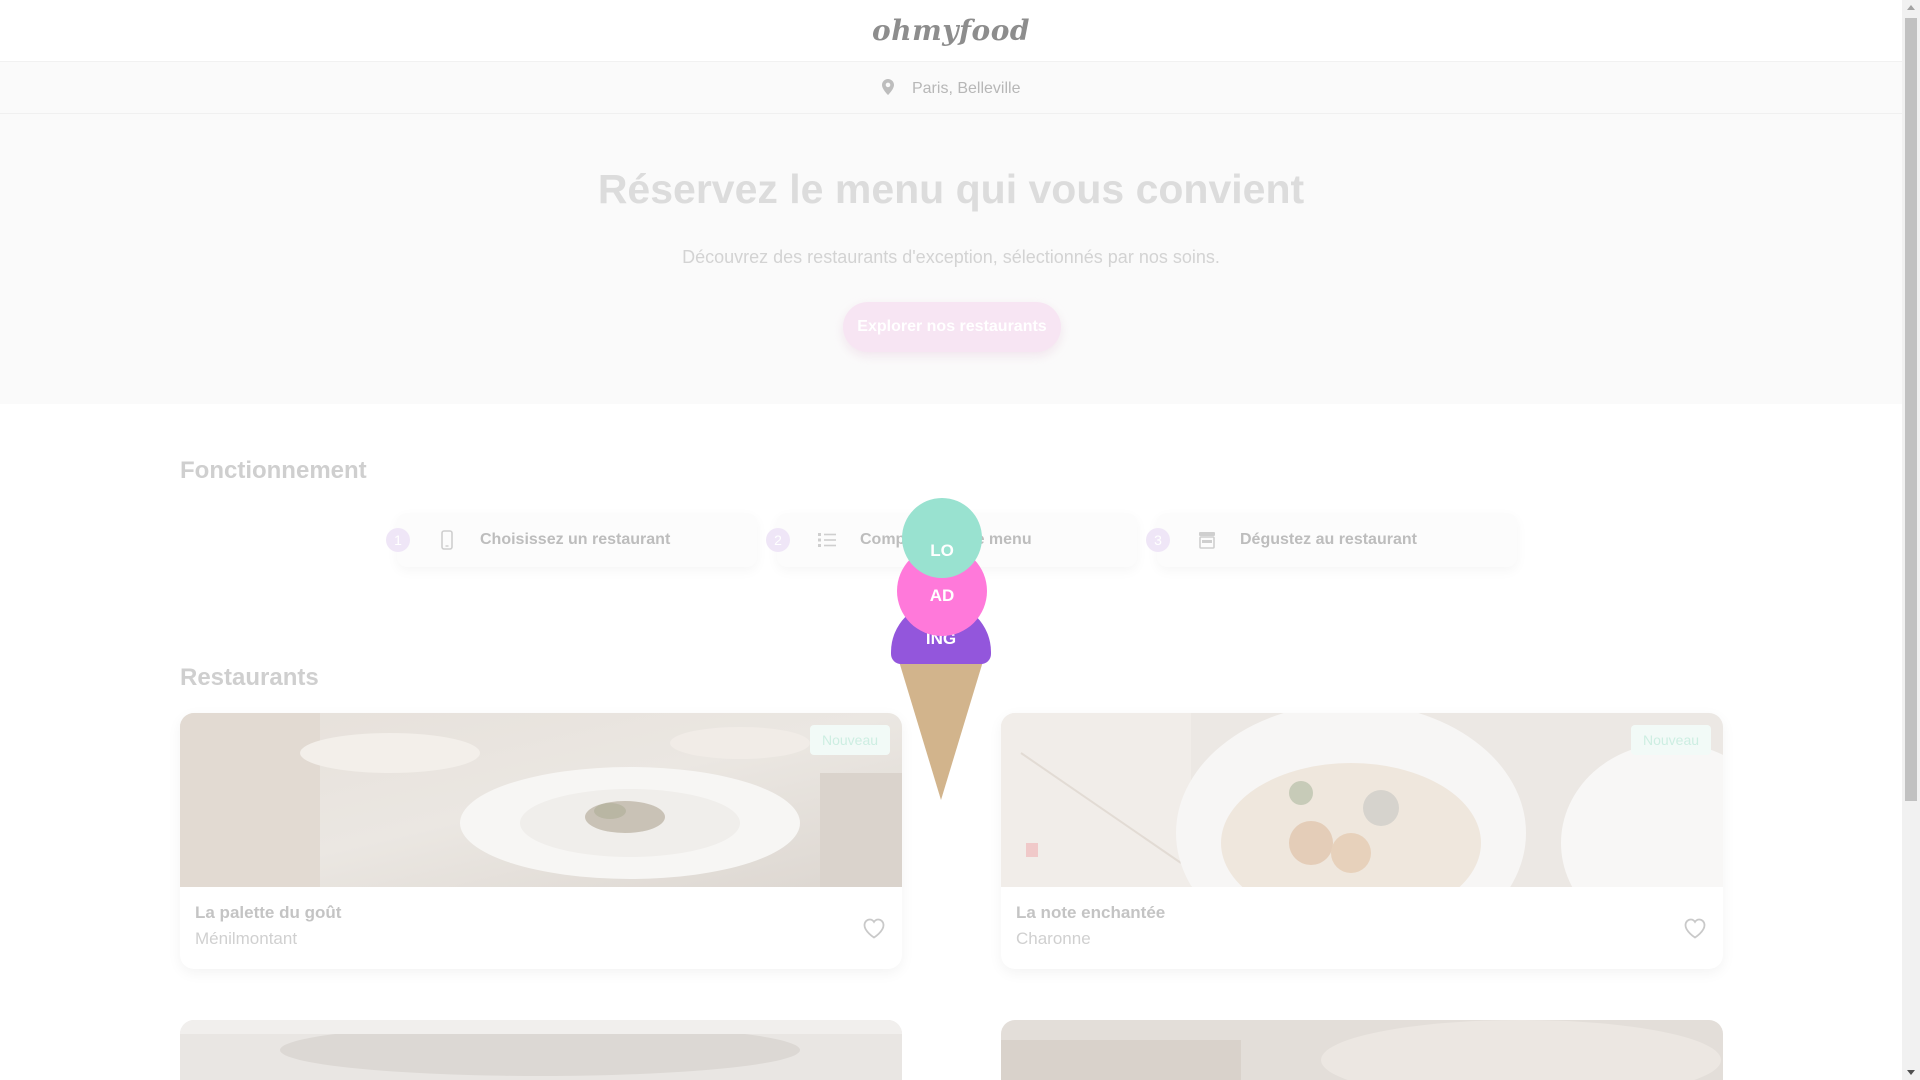 This screenshot has width=1920, height=1080. What do you see at coordinates (398, 540) in the screenshot?
I see `step-number: 1` at bounding box center [398, 540].